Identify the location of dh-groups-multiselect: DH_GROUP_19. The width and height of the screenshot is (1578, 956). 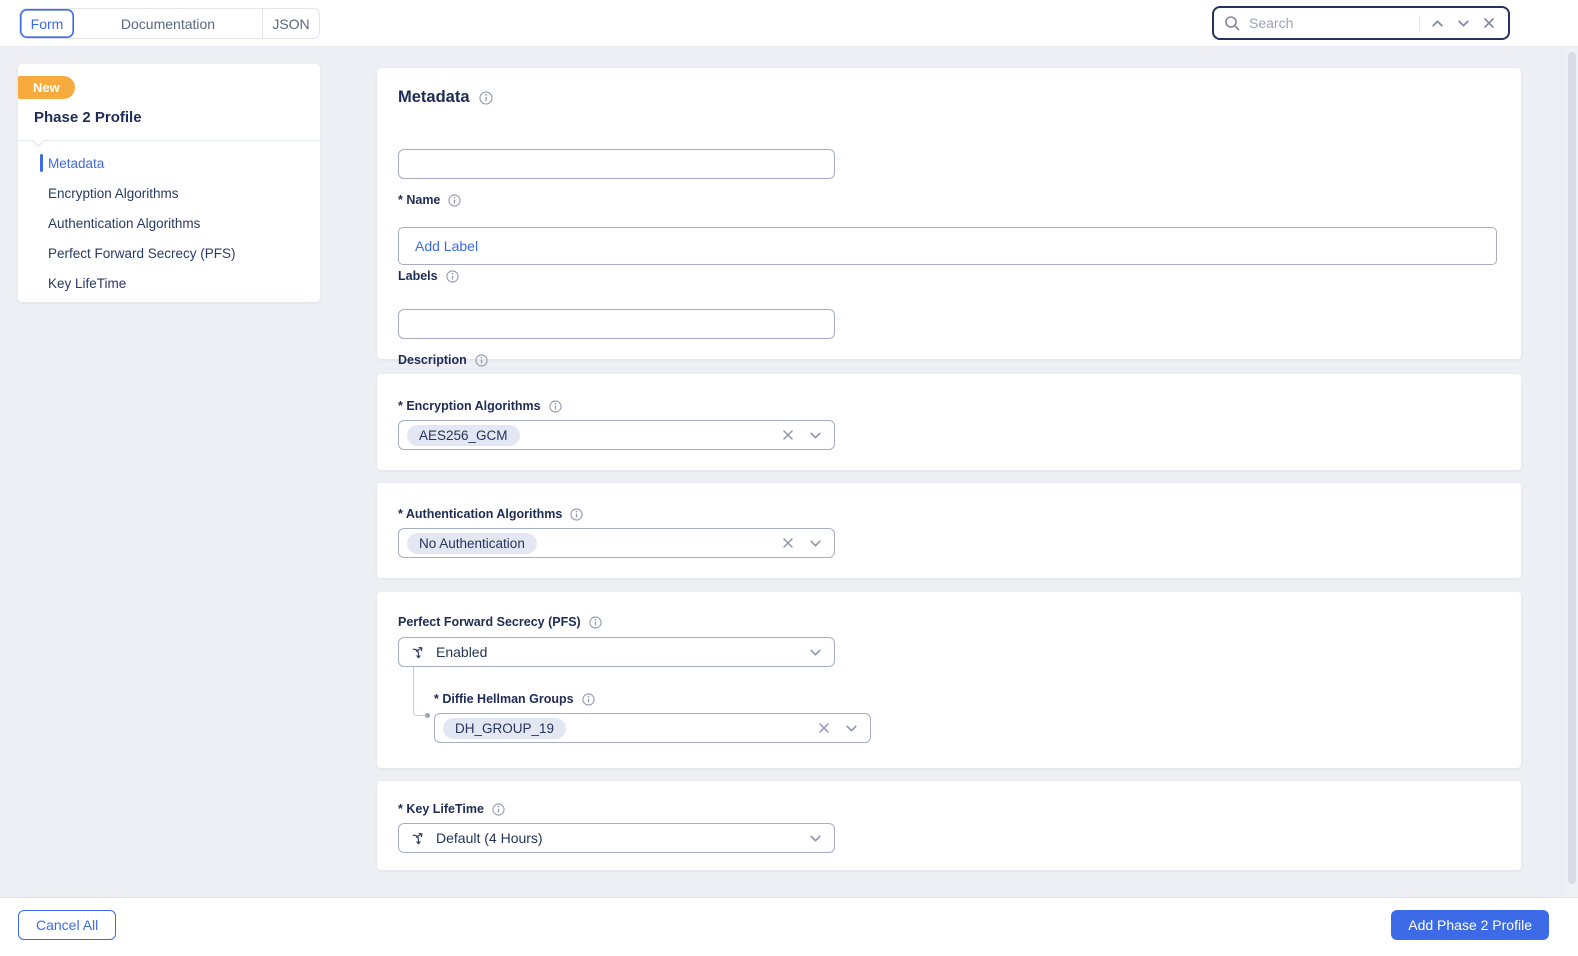
(652, 728).